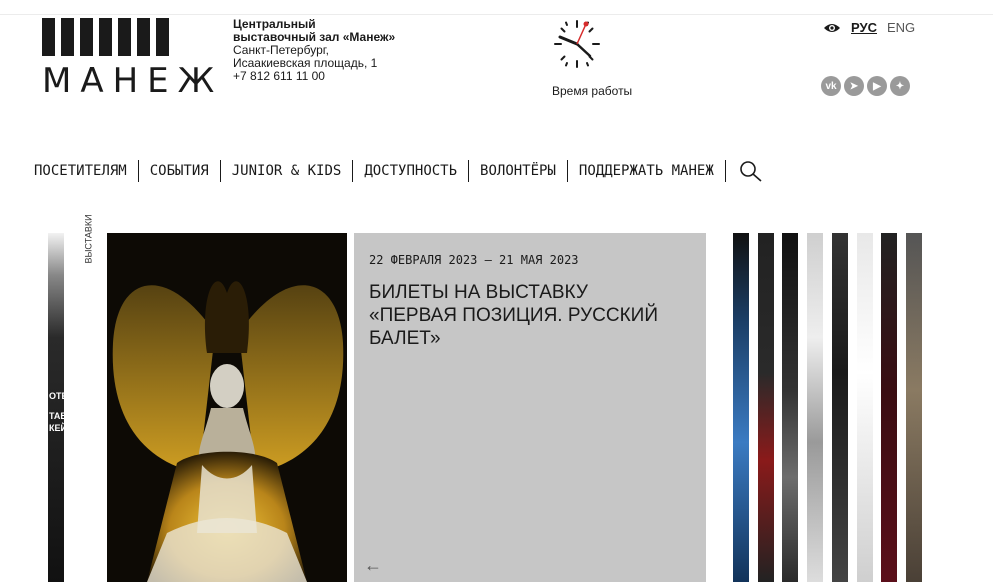 Image resolution: width=993 pixels, height=582 pixels. What do you see at coordinates (592, 91) in the screenshot?
I see `opening-hours-label: Время работы` at bounding box center [592, 91].